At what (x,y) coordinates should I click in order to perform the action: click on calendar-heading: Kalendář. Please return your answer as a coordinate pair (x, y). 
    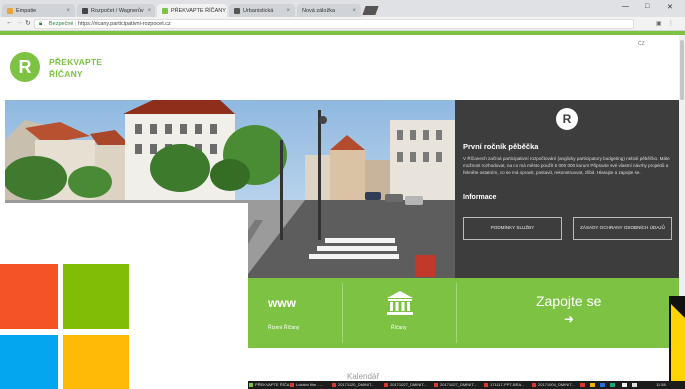
    Looking at the image, I should click on (363, 376).